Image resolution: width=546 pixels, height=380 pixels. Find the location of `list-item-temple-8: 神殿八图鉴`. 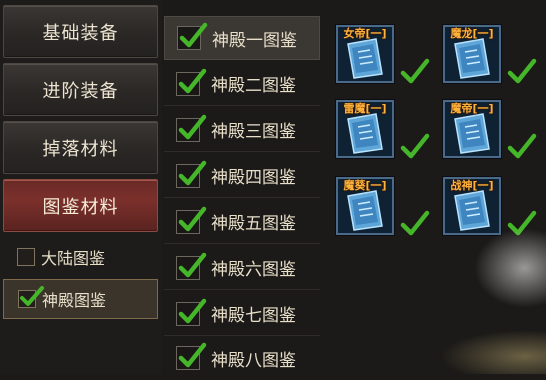

list-item-temple-8: 神殿八图鉴 is located at coordinates (242, 358).